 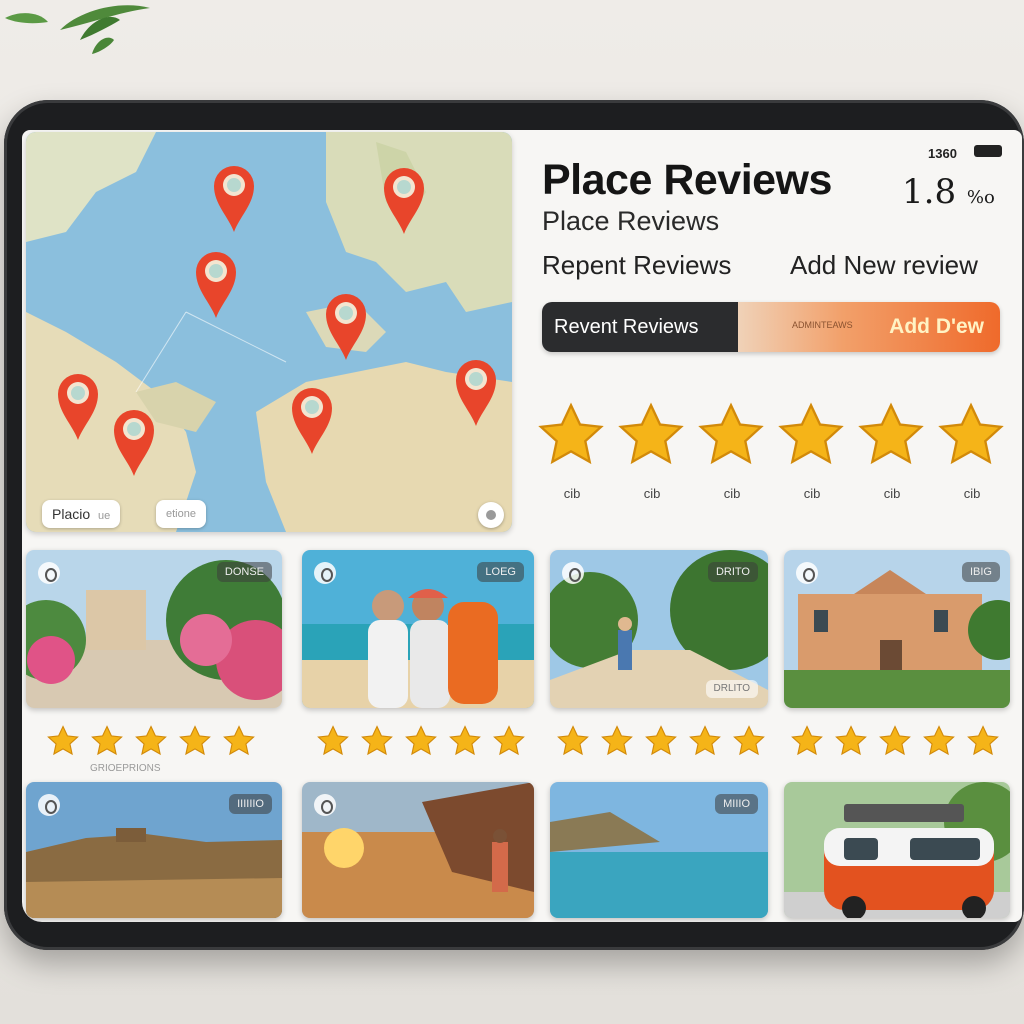 What do you see at coordinates (500, 572) in the screenshot?
I see `card-tag: LOEG` at bounding box center [500, 572].